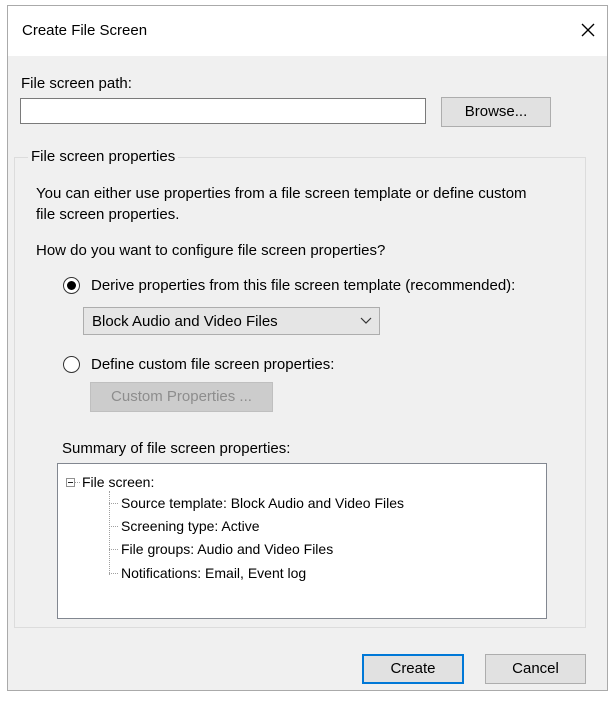  What do you see at coordinates (307, 31) in the screenshot?
I see `title-bar: Create File Screen` at bounding box center [307, 31].